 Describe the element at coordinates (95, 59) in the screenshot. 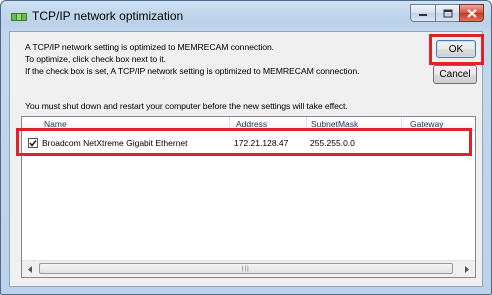

I see `description-line-2: To optimize, click check box next to it.` at that location.